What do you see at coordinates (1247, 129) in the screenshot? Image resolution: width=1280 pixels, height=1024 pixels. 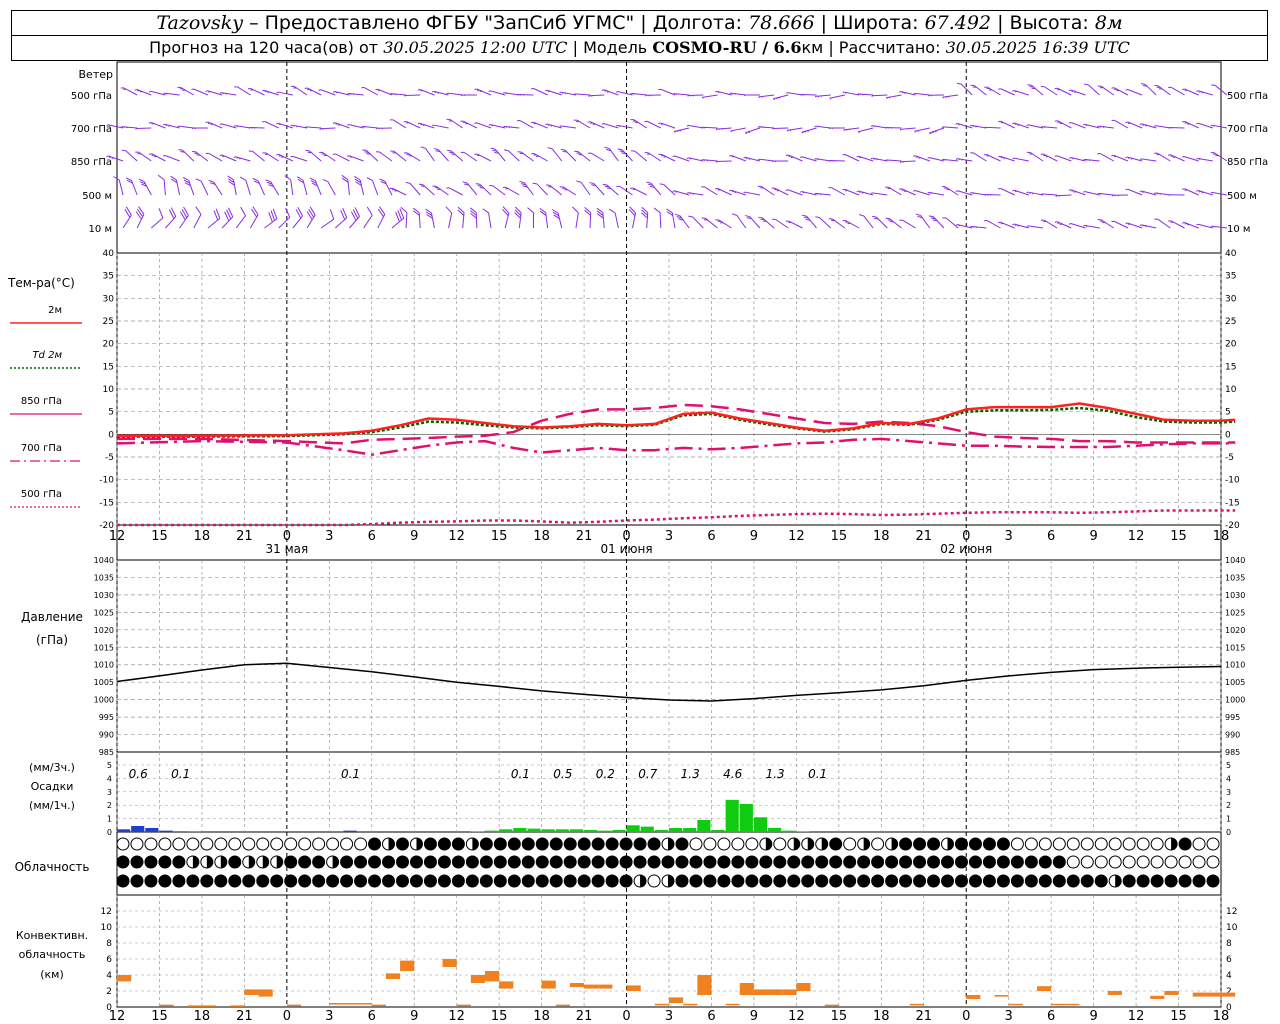 I see `wind-level-right: 700 гПа` at bounding box center [1247, 129].